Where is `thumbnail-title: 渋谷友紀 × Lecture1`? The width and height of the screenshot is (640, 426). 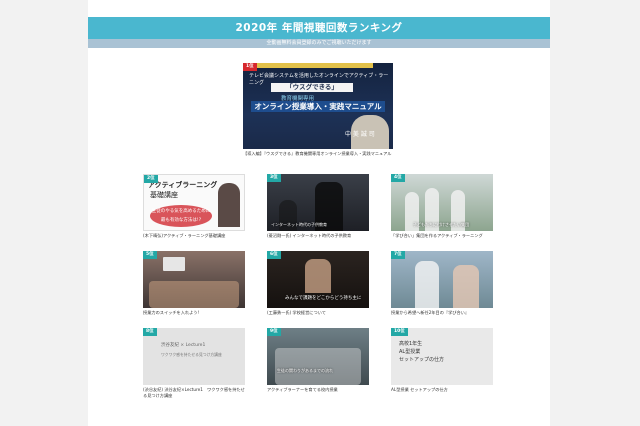
thumbnail-title: 渋谷友紀 × Lecture1 is located at coordinates (183, 345).